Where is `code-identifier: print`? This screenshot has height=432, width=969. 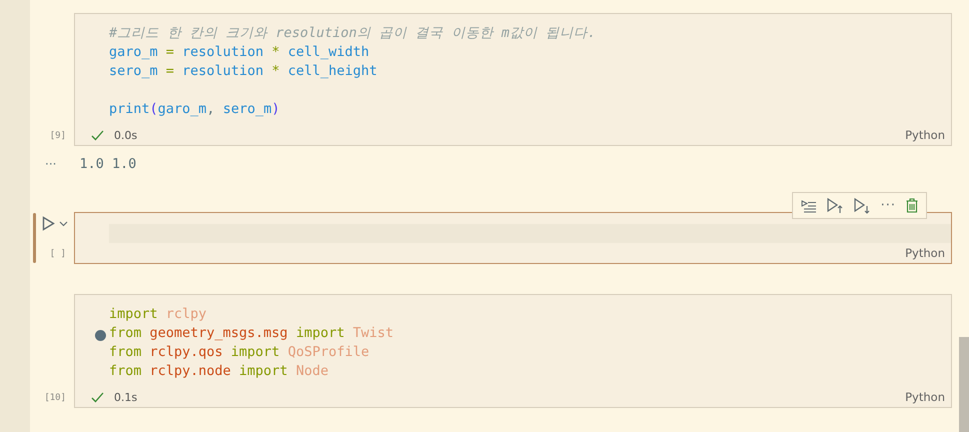
code-identifier: print is located at coordinates (129, 109).